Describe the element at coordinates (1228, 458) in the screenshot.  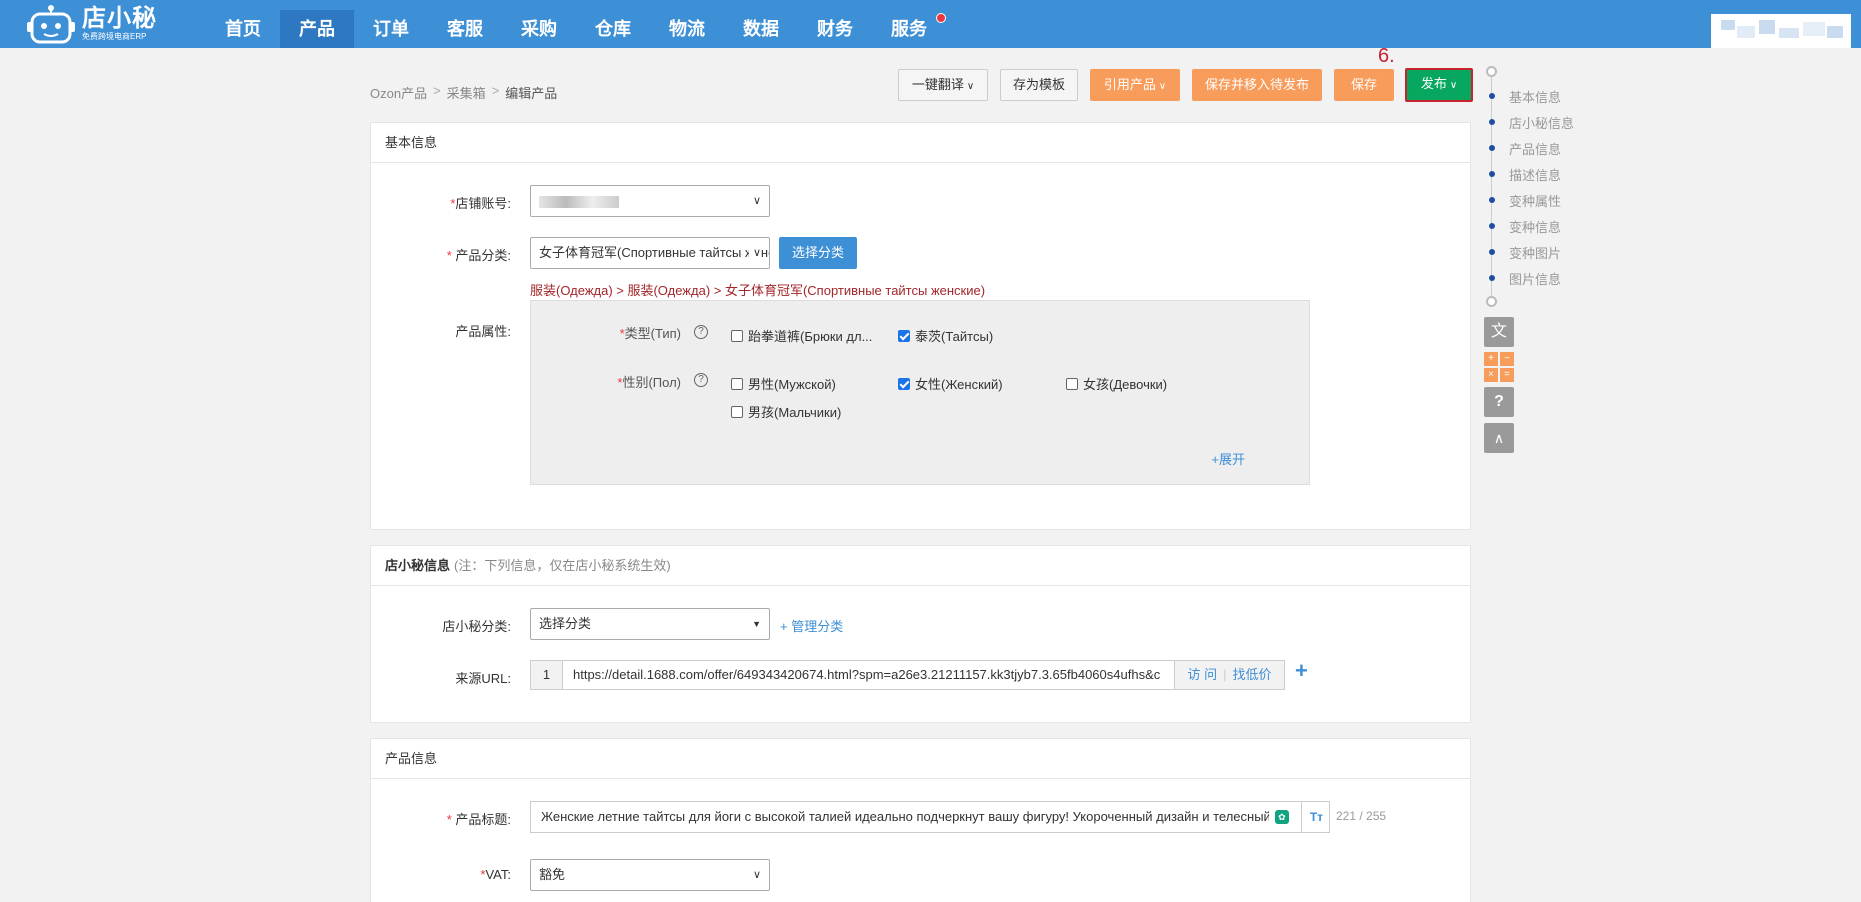
I see `expand-attributes-link: +展开` at that location.